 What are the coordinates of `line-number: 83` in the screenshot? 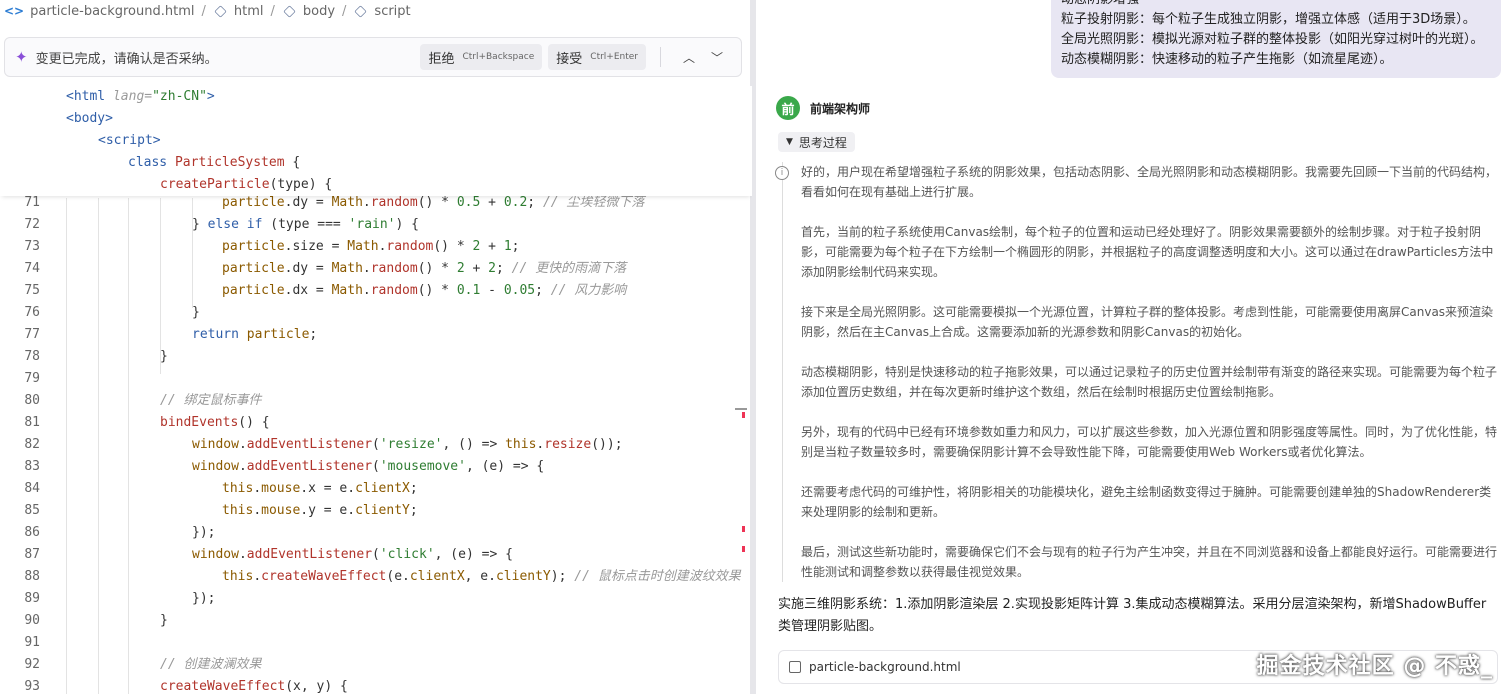 It's located at (32, 466).